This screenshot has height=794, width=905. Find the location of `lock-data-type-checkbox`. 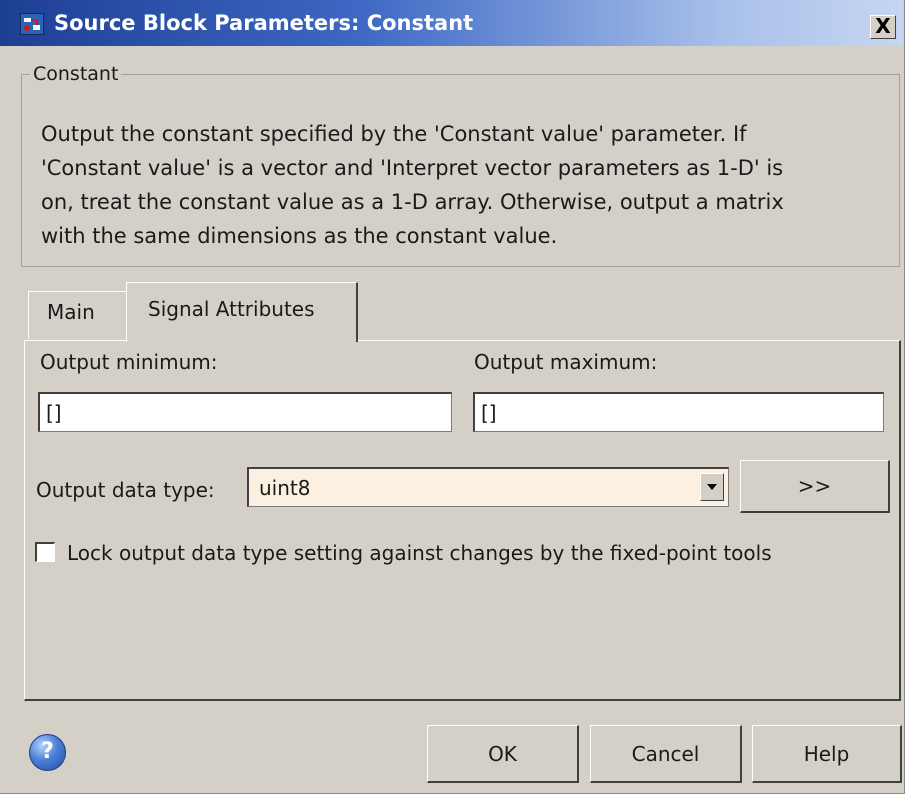

lock-data-type-checkbox is located at coordinates (45, 552).